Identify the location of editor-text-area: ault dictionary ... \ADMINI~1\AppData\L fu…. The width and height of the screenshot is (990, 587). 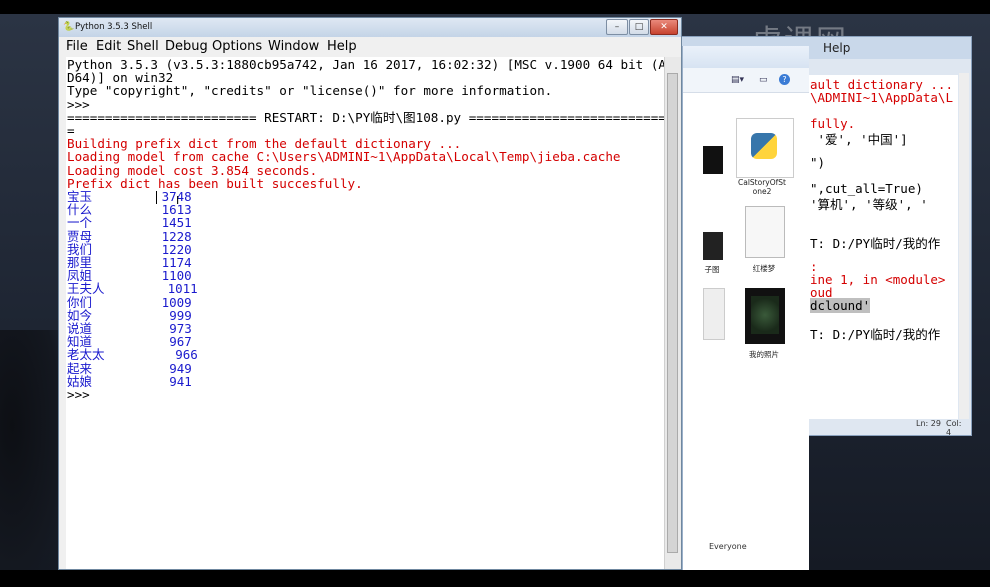
(883, 247).